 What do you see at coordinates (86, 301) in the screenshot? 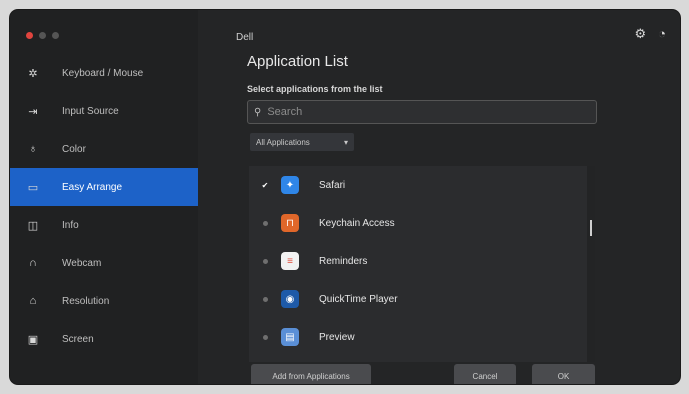
I see `sidebar-item-label: Resolution` at bounding box center [86, 301].